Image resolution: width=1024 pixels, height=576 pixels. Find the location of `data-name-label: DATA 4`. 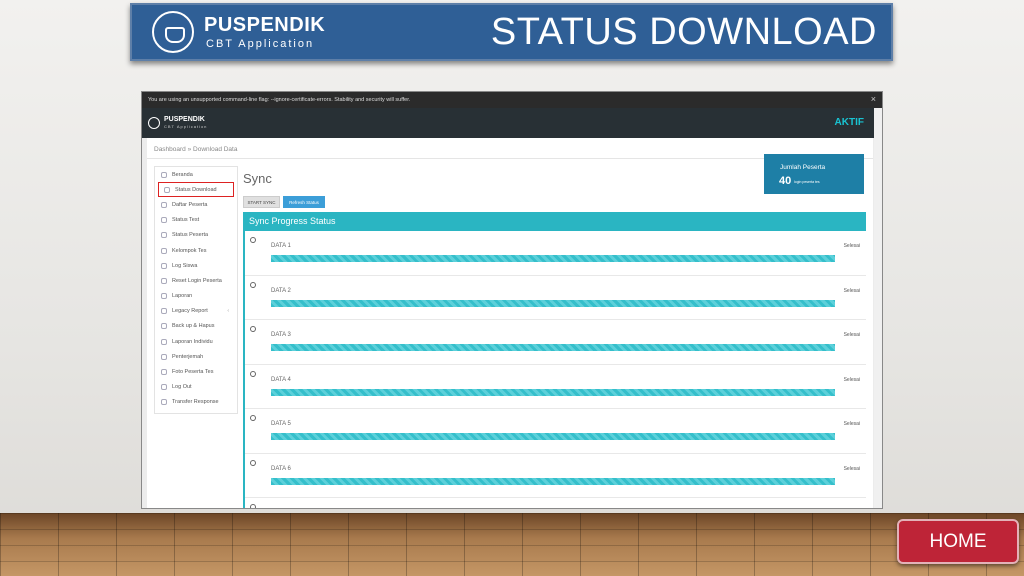

data-name-label: DATA 4 is located at coordinates (281, 379).